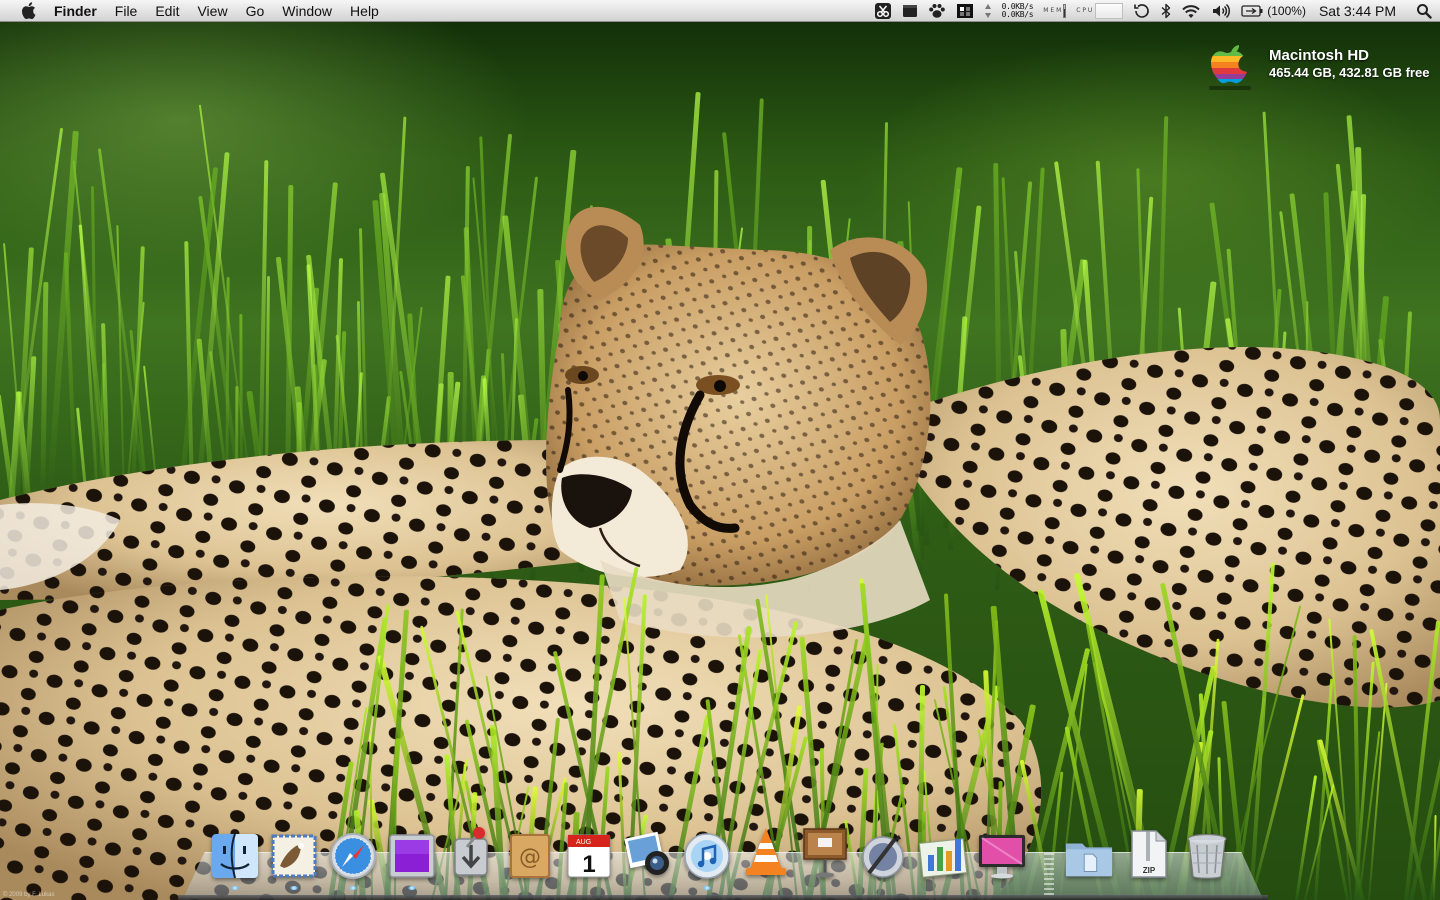  I want to click on sort-arrows-icon, so click(988, 11).